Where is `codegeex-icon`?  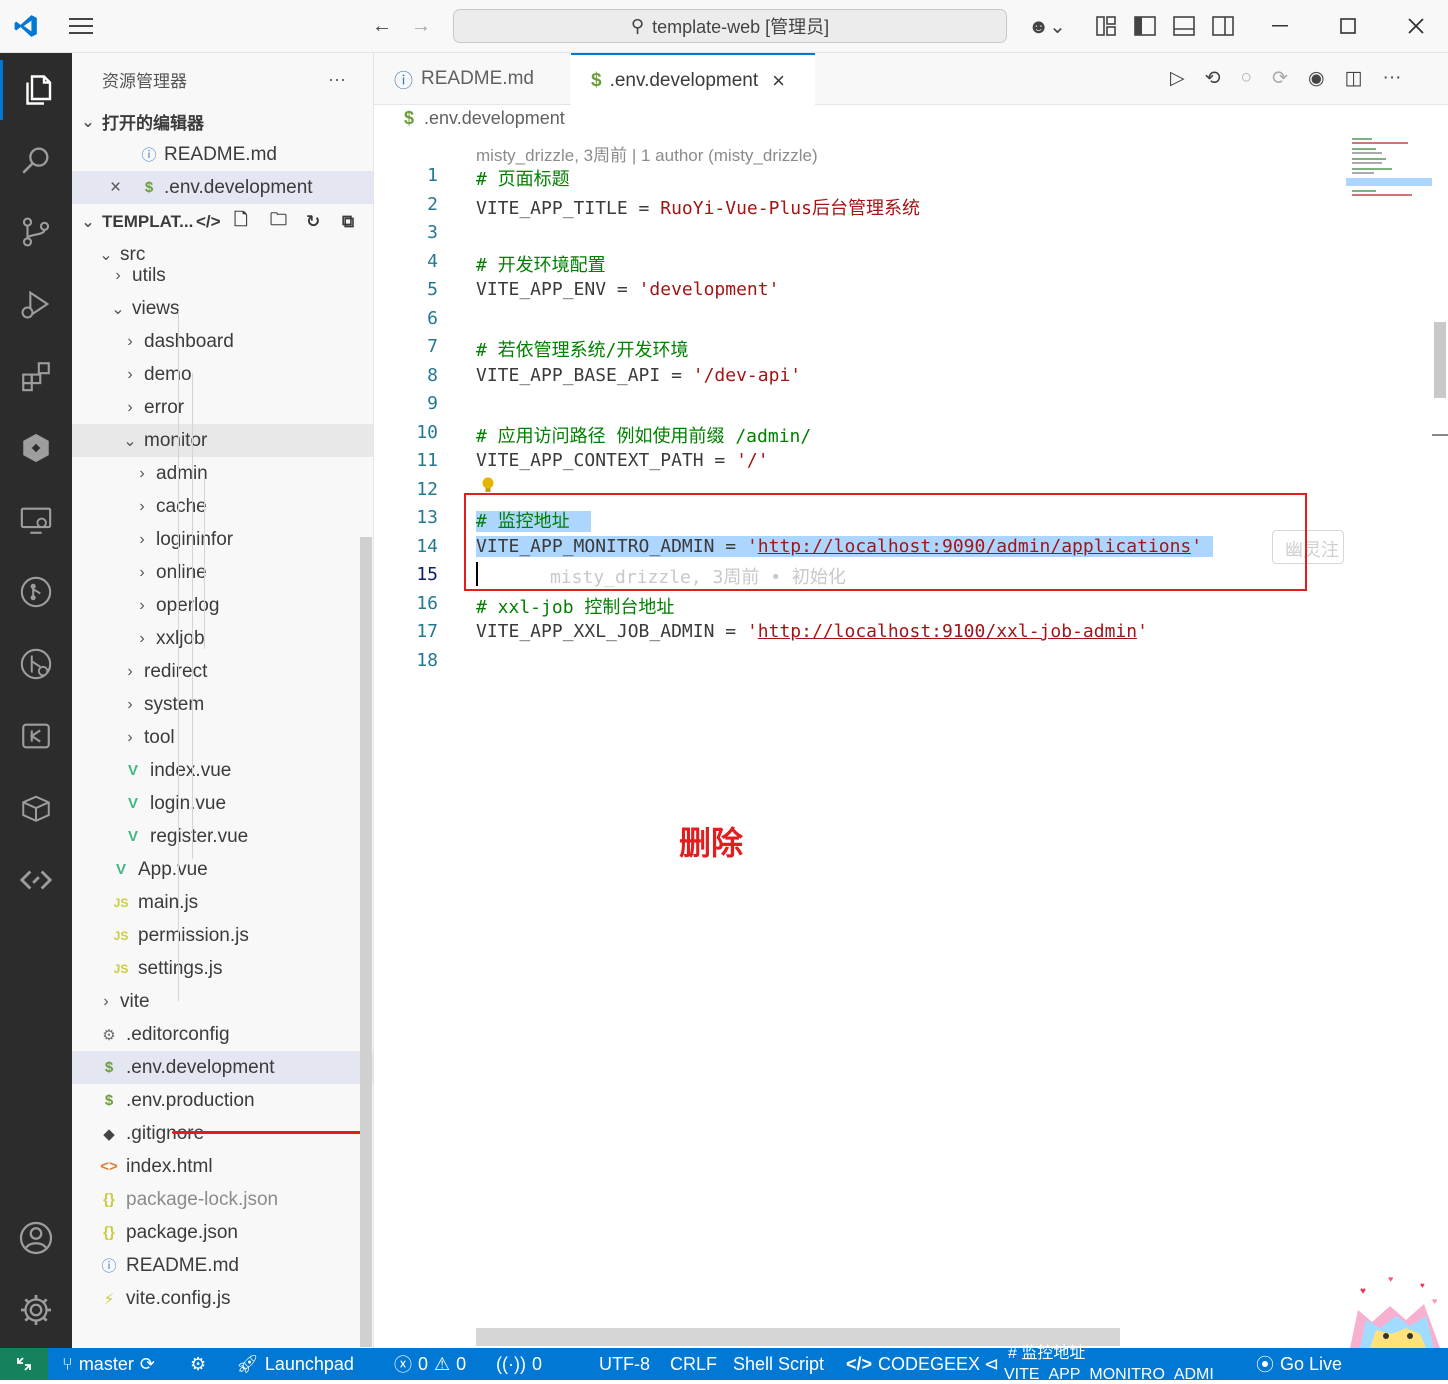
codegeex-icon is located at coordinates (36, 448).